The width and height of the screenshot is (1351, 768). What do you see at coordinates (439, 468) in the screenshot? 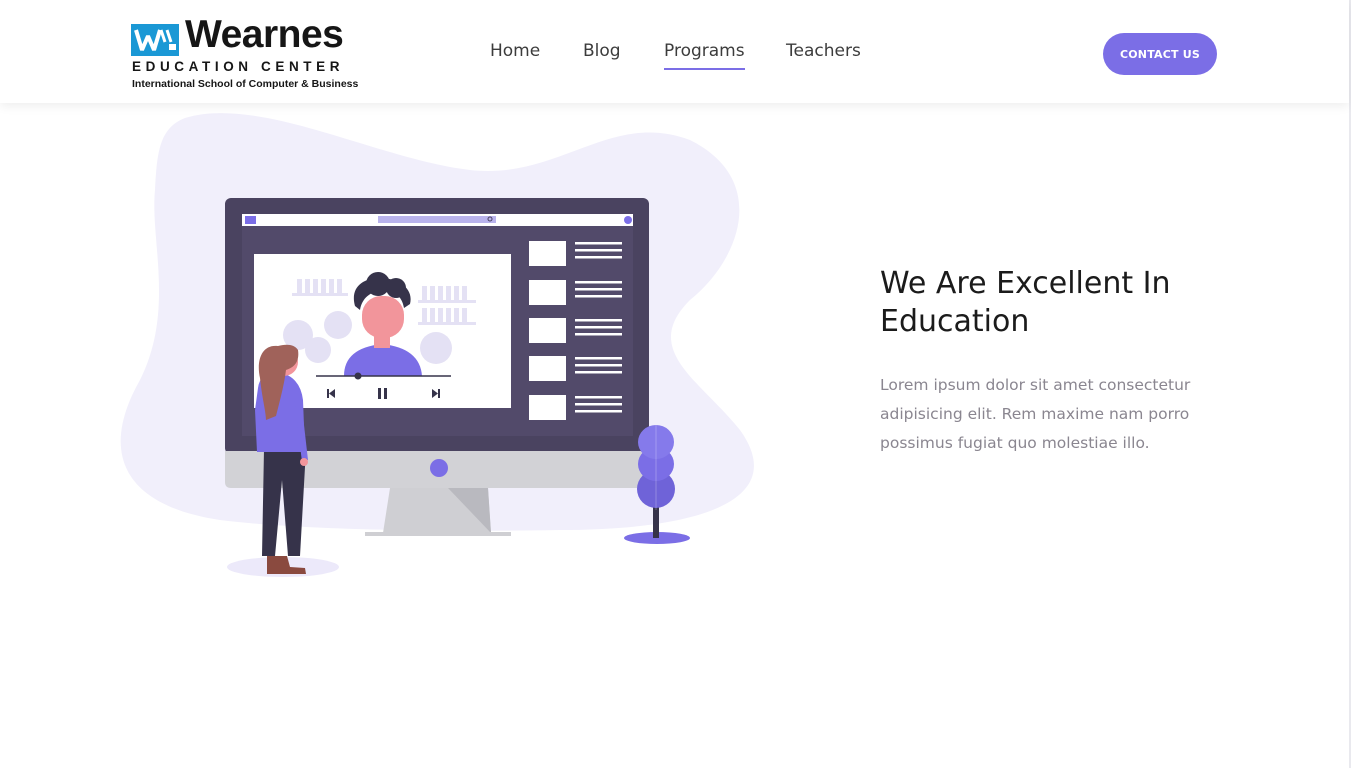
I see `power-button-icon` at bounding box center [439, 468].